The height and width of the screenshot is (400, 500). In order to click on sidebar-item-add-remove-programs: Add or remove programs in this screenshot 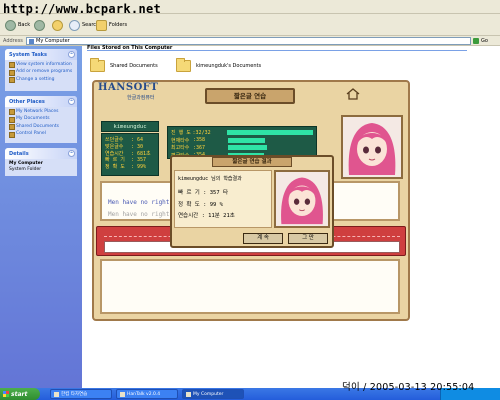, I will do `click(41, 71)`.